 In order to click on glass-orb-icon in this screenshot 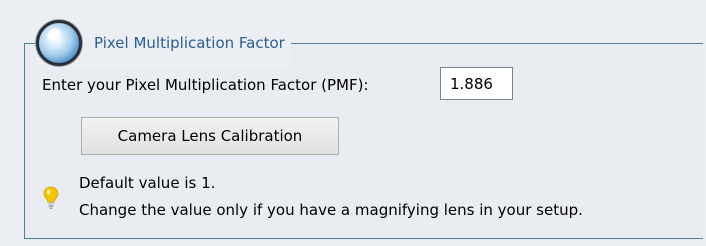, I will do `click(59, 43)`.